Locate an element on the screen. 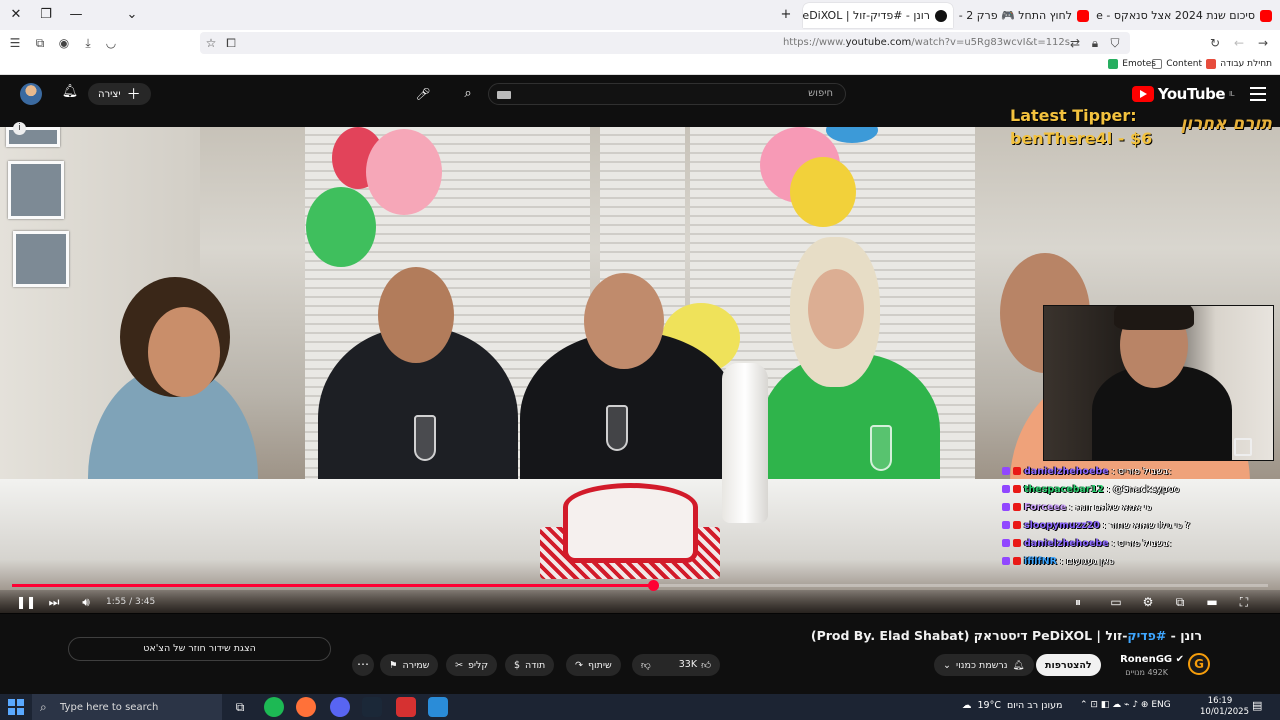 This screenshot has width=1280, height=720. youtube-logo: YouTube IL is located at coordinates (1182, 94).